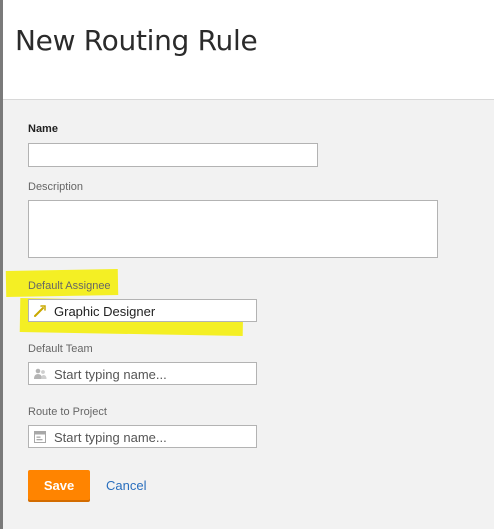  Describe the element at coordinates (43, 129) in the screenshot. I see `name-label: Name` at that location.